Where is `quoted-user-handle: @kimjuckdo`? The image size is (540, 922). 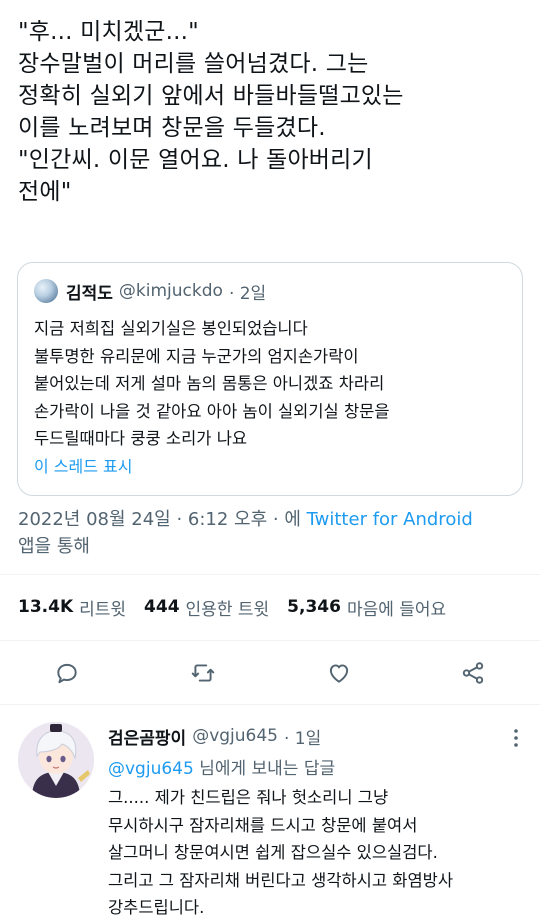 quoted-user-handle: @kimjuckdo is located at coordinates (171, 291).